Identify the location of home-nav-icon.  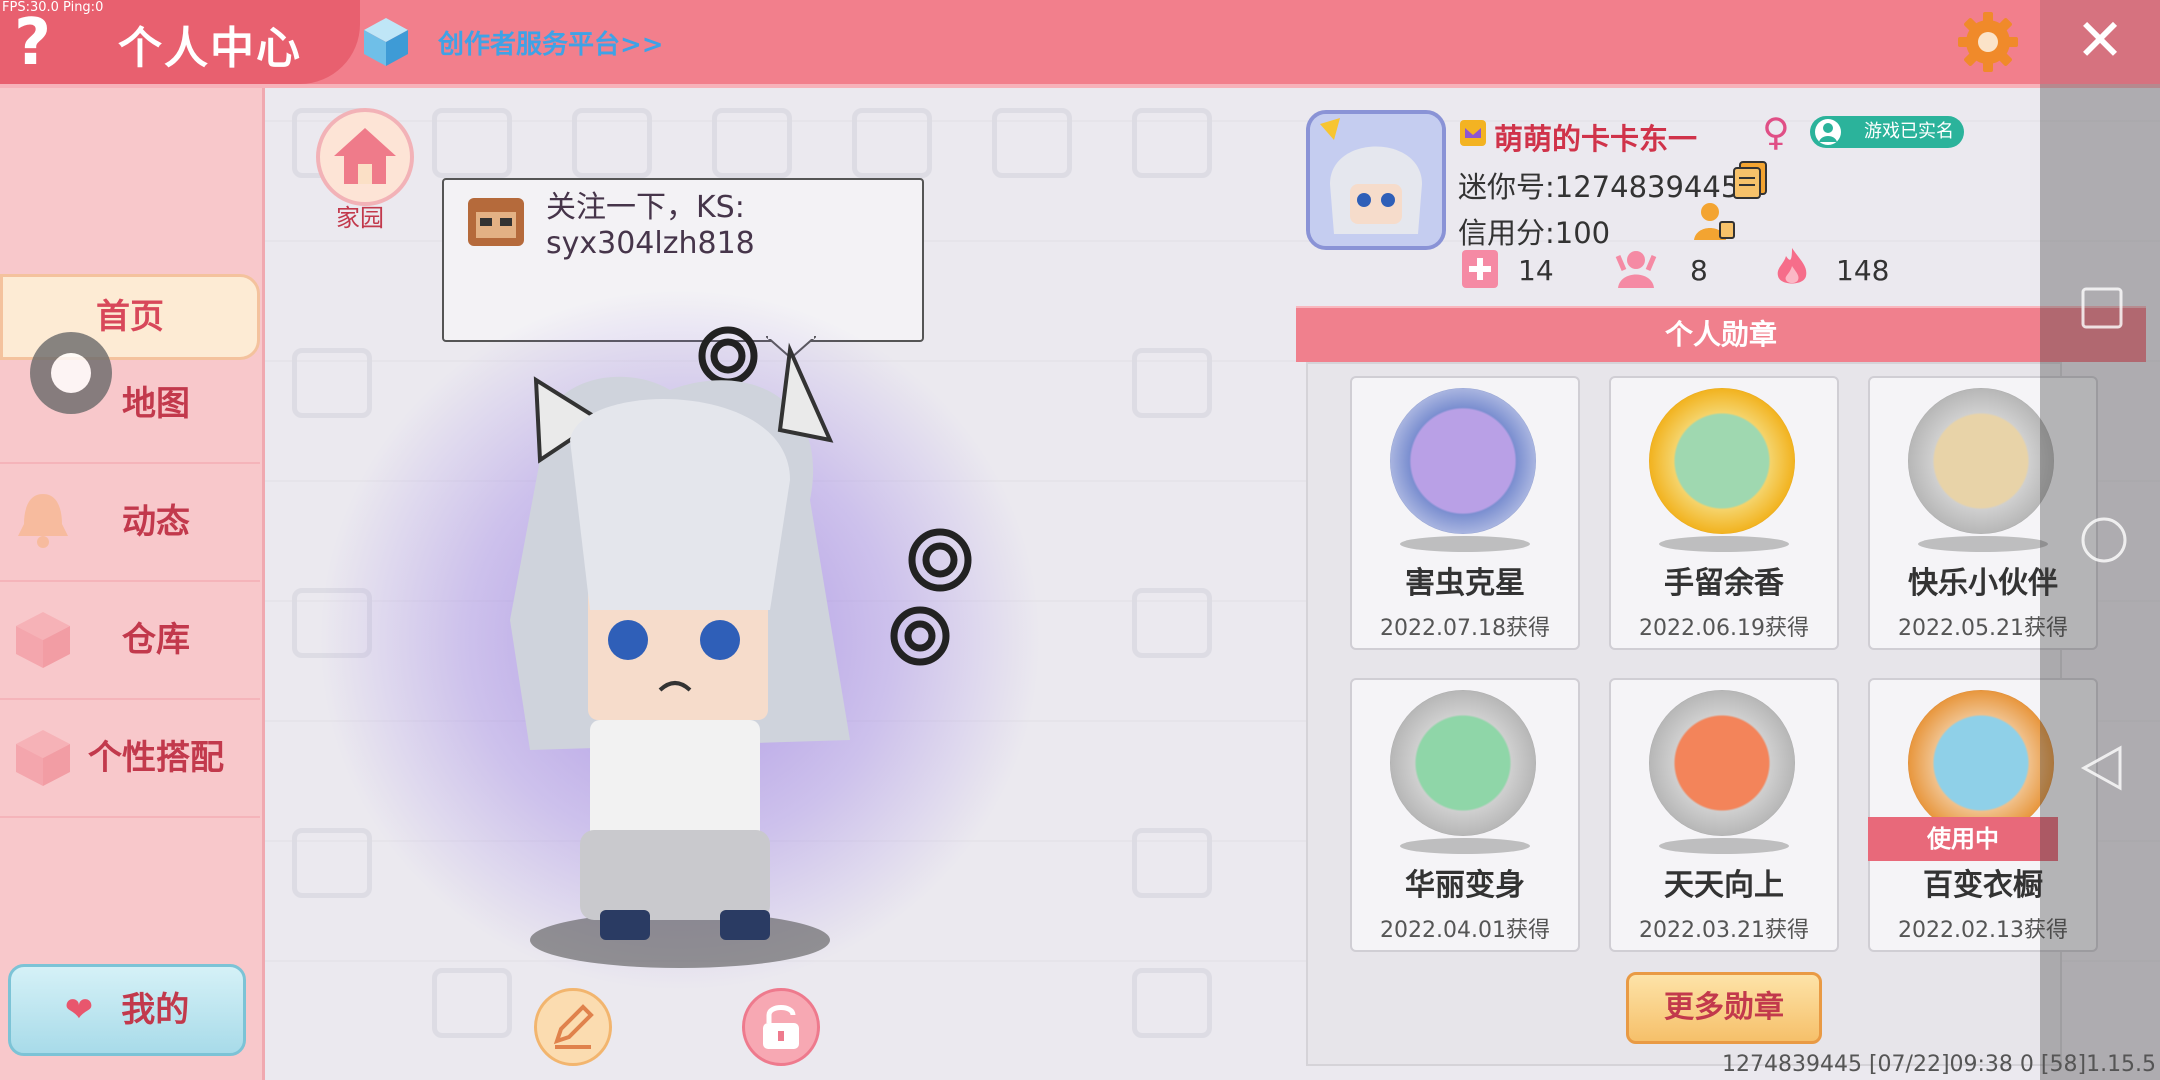
(2104, 540).